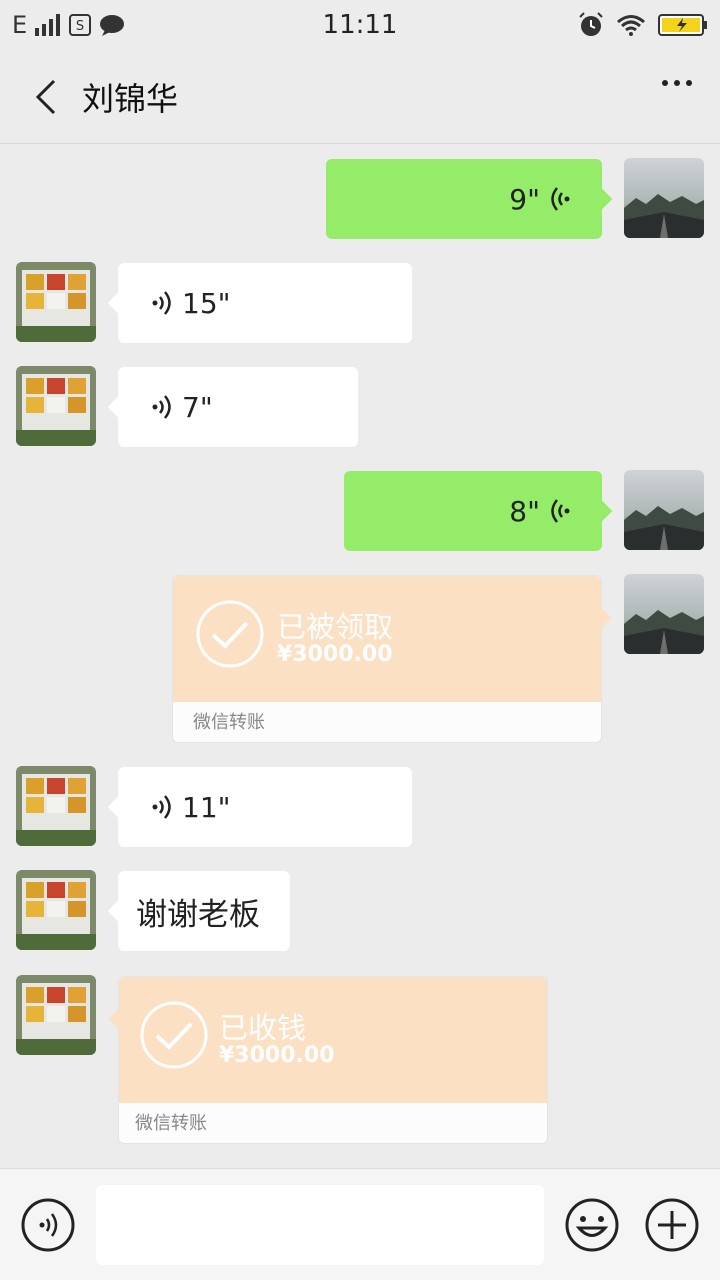 This screenshot has width=720, height=1280. Describe the element at coordinates (112, 25) in the screenshot. I see `chat-notification-icon` at that location.